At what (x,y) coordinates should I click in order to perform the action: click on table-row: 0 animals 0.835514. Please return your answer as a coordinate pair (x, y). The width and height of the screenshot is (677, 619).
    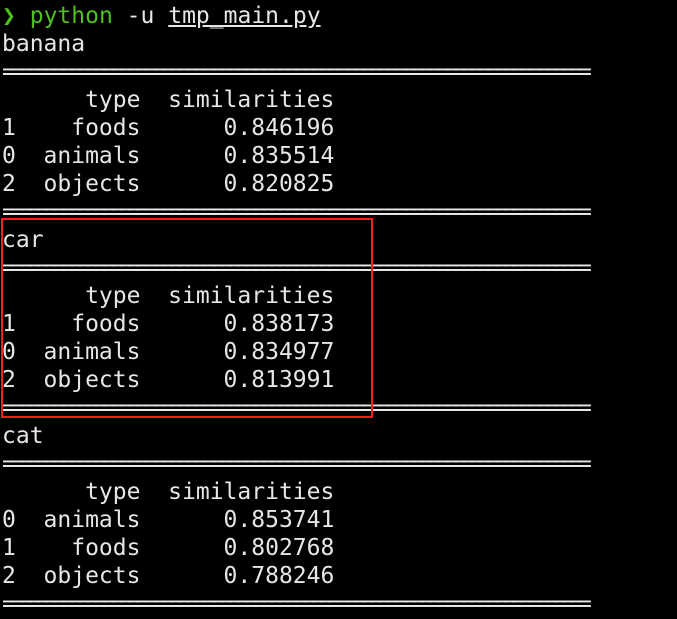
    Looking at the image, I should click on (168, 156).